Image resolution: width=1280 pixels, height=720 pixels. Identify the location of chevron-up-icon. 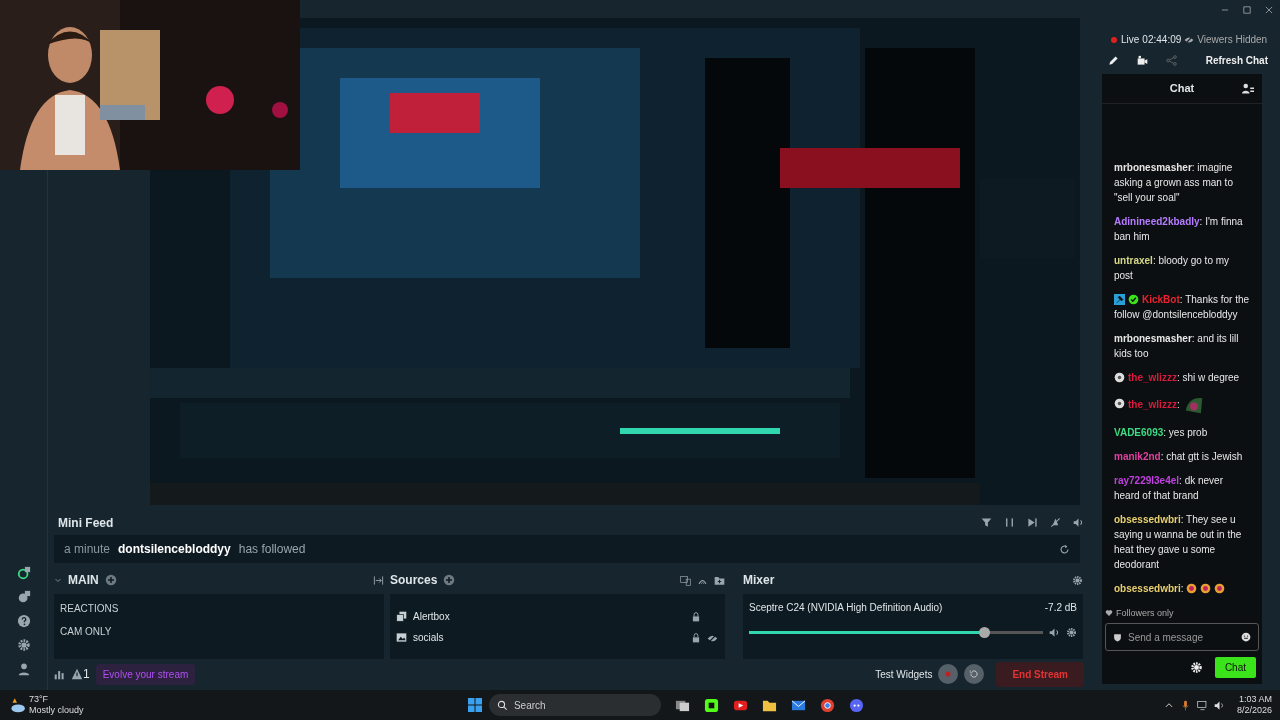
(1168, 705).